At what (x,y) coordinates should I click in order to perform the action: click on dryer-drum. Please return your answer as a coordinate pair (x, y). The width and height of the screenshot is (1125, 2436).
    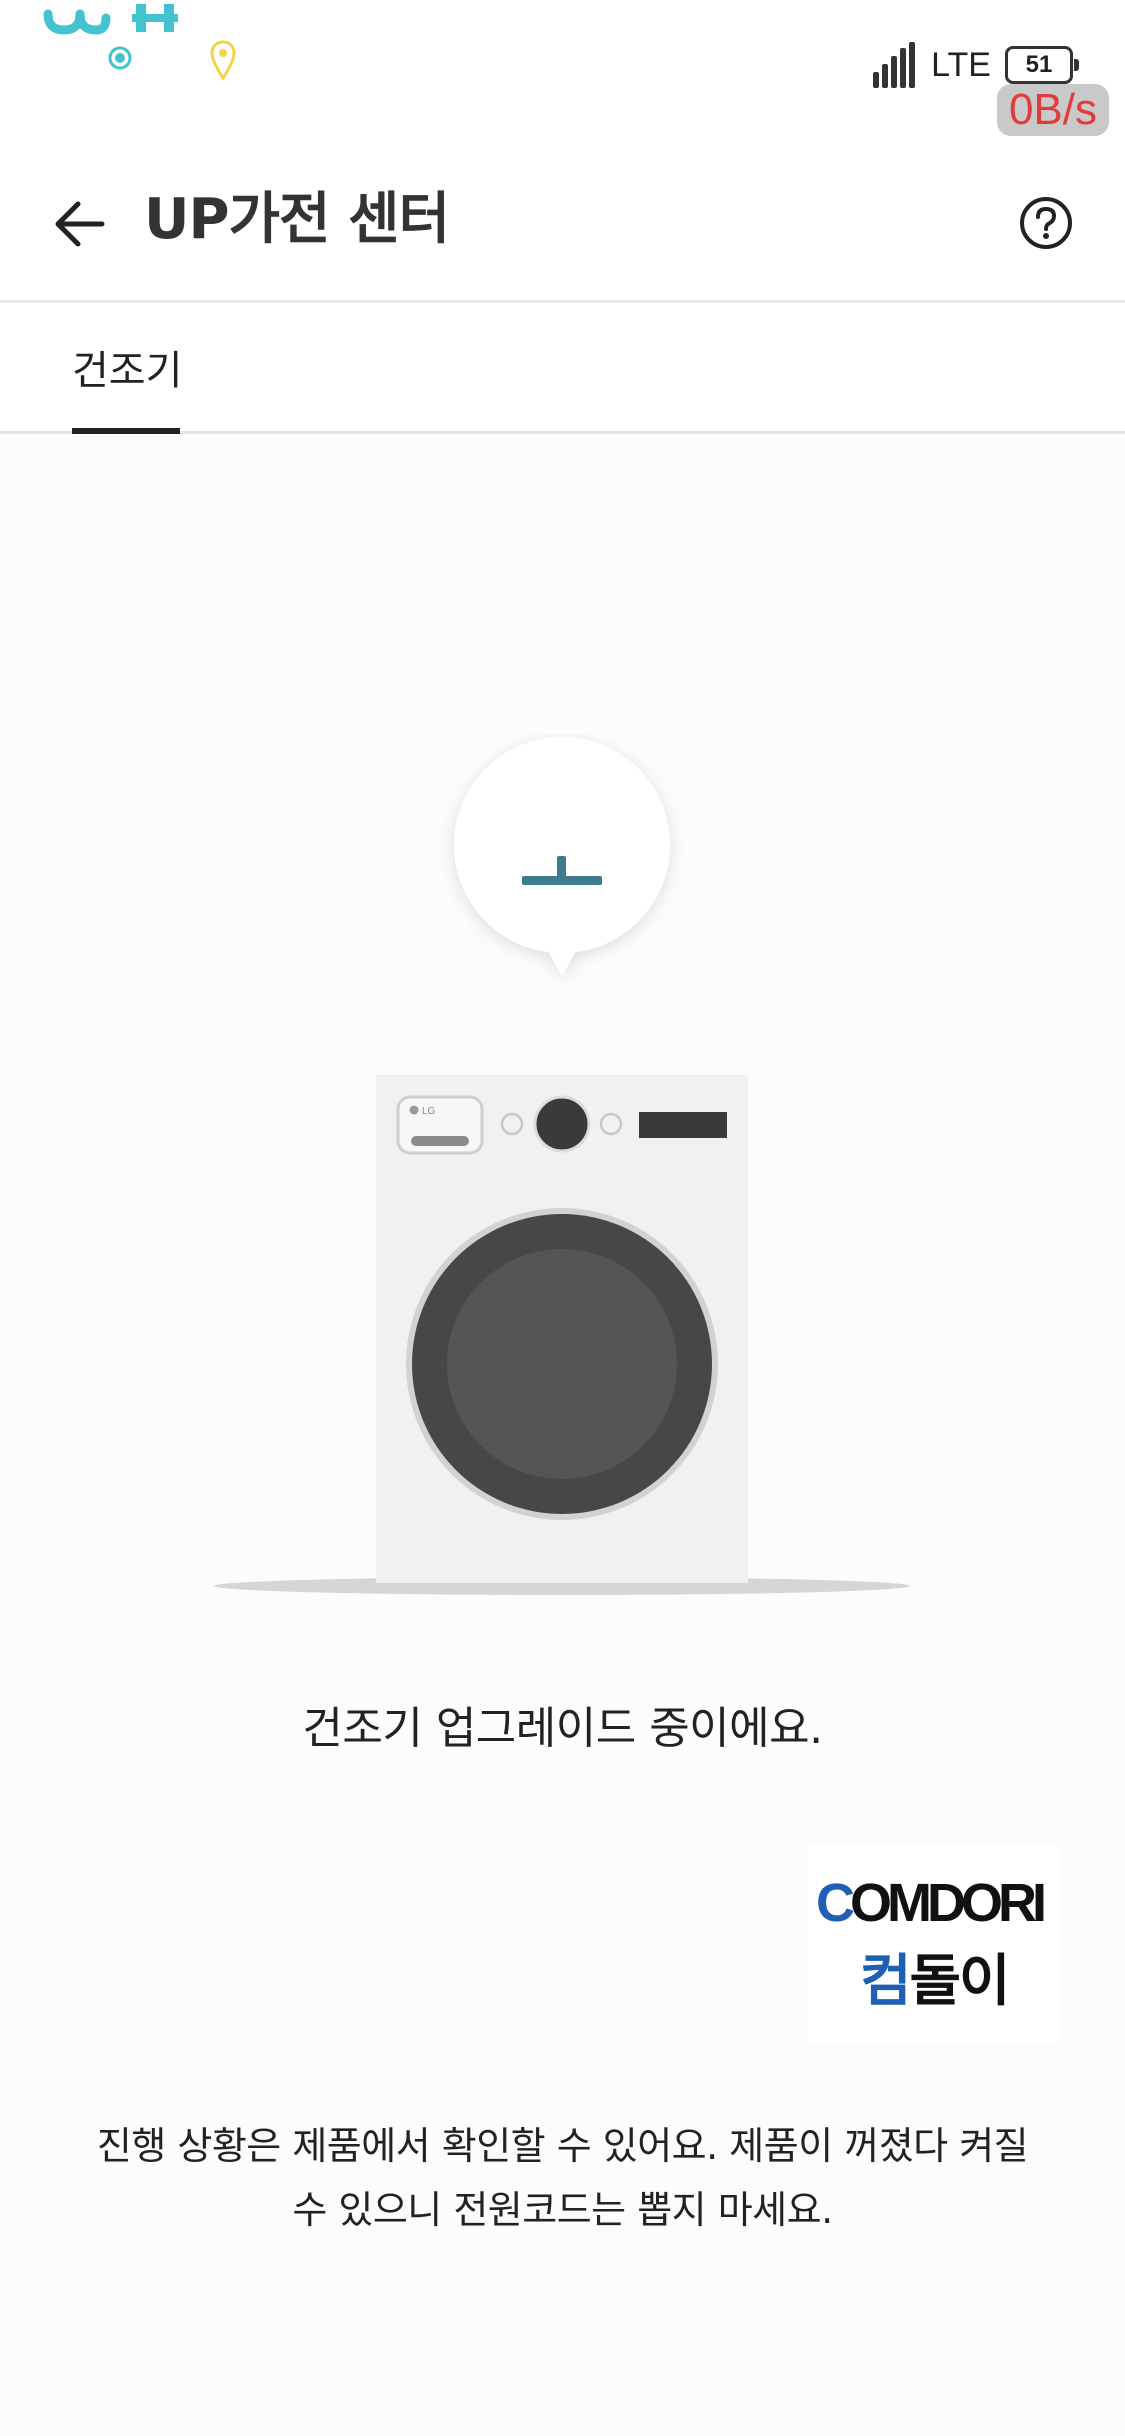
    Looking at the image, I should click on (562, 1364).